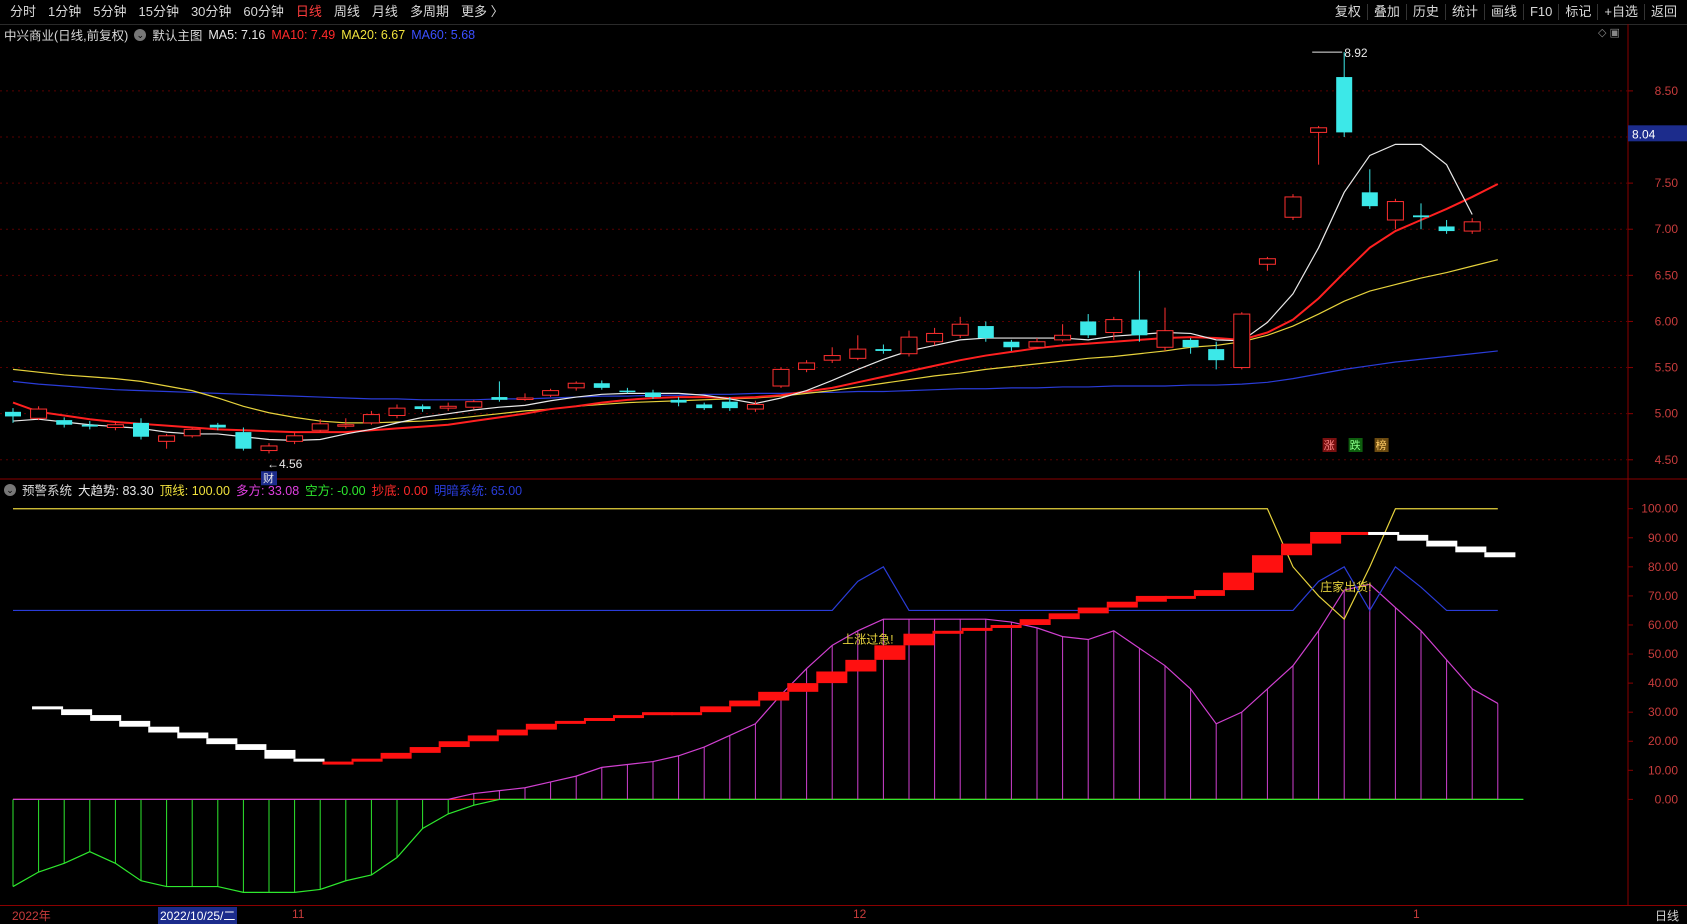  Describe the element at coordinates (1667, 799) in the screenshot. I see `indicator-tick-label: 0.00` at that location.